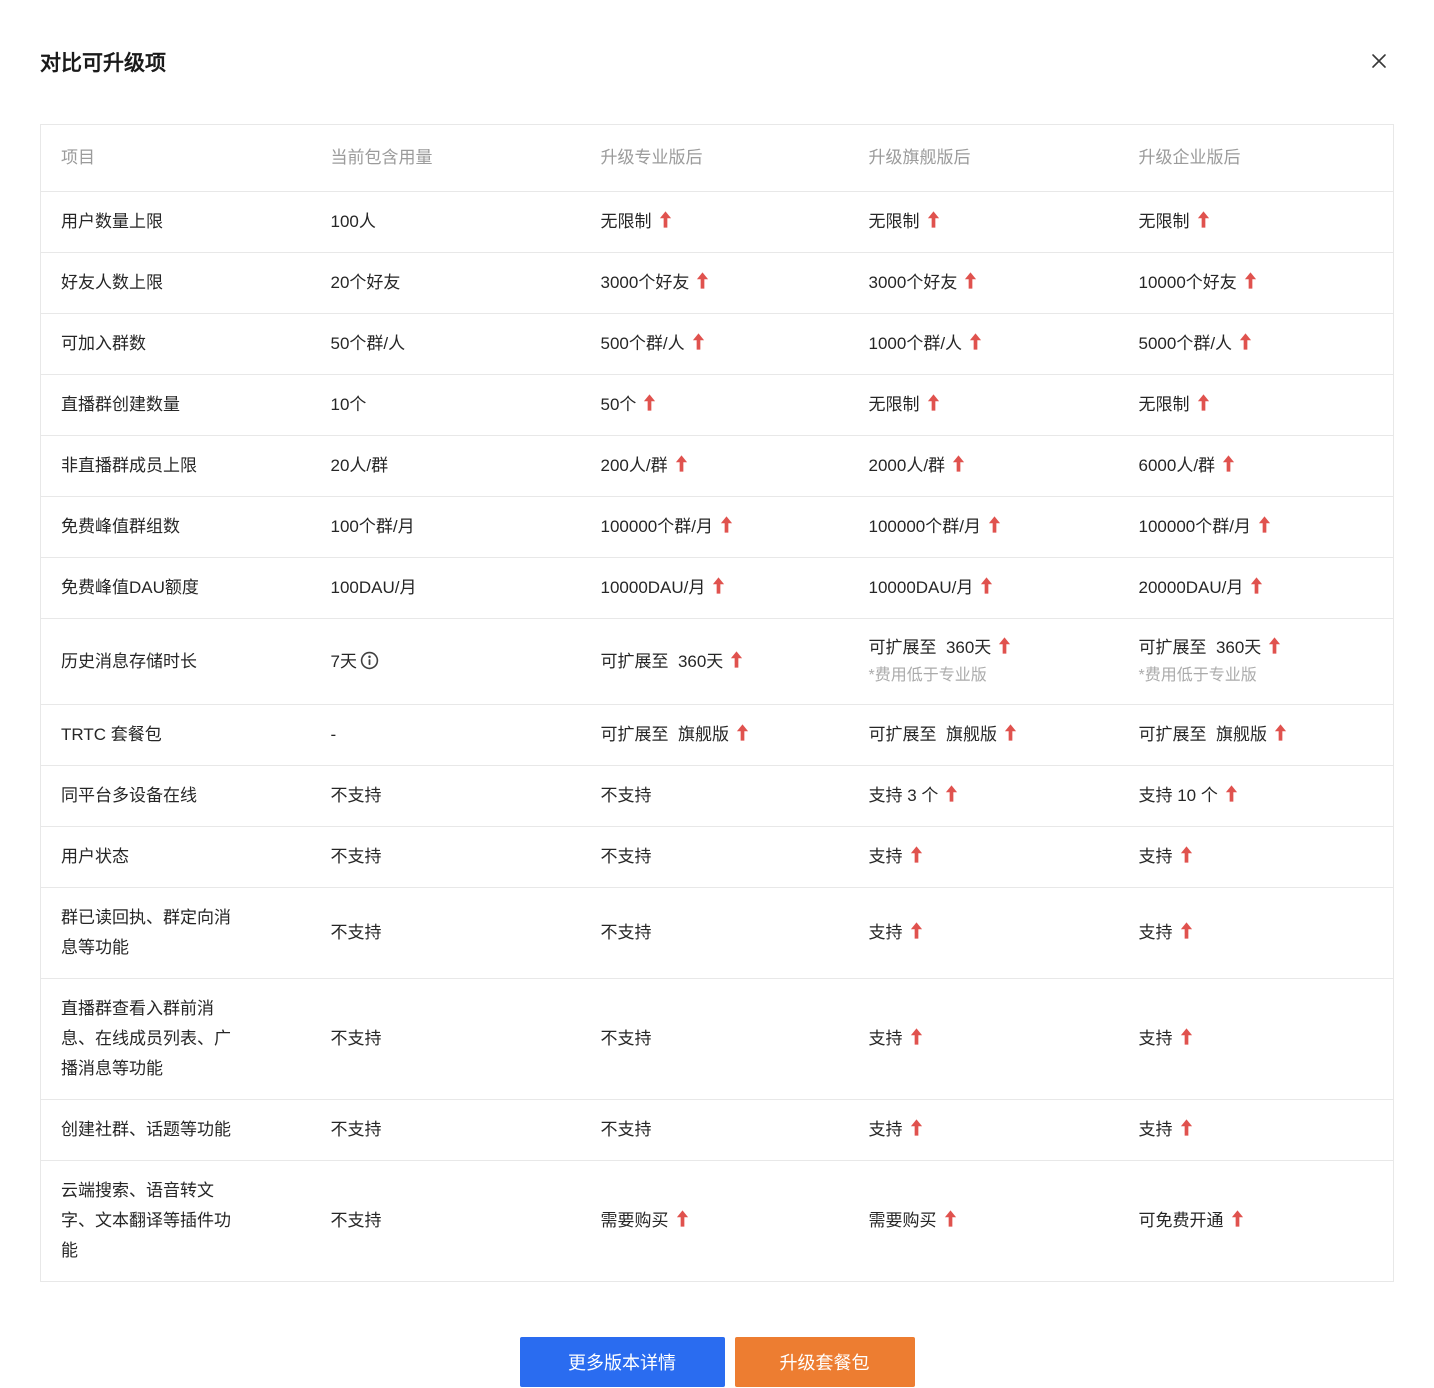  I want to click on table-row: 创建社群、话题等功能 不支持 不支持 支持 支持, so click(717, 1130).